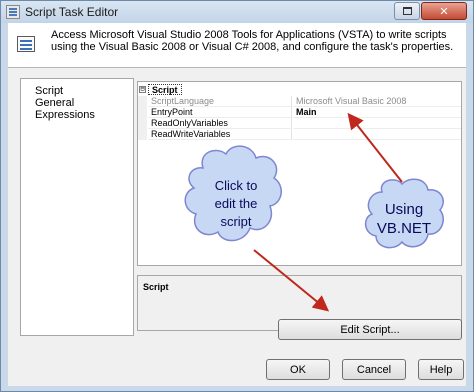 This screenshot has width=474, height=392. What do you see at coordinates (441, 369) in the screenshot?
I see `help-button: Help` at bounding box center [441, 369].